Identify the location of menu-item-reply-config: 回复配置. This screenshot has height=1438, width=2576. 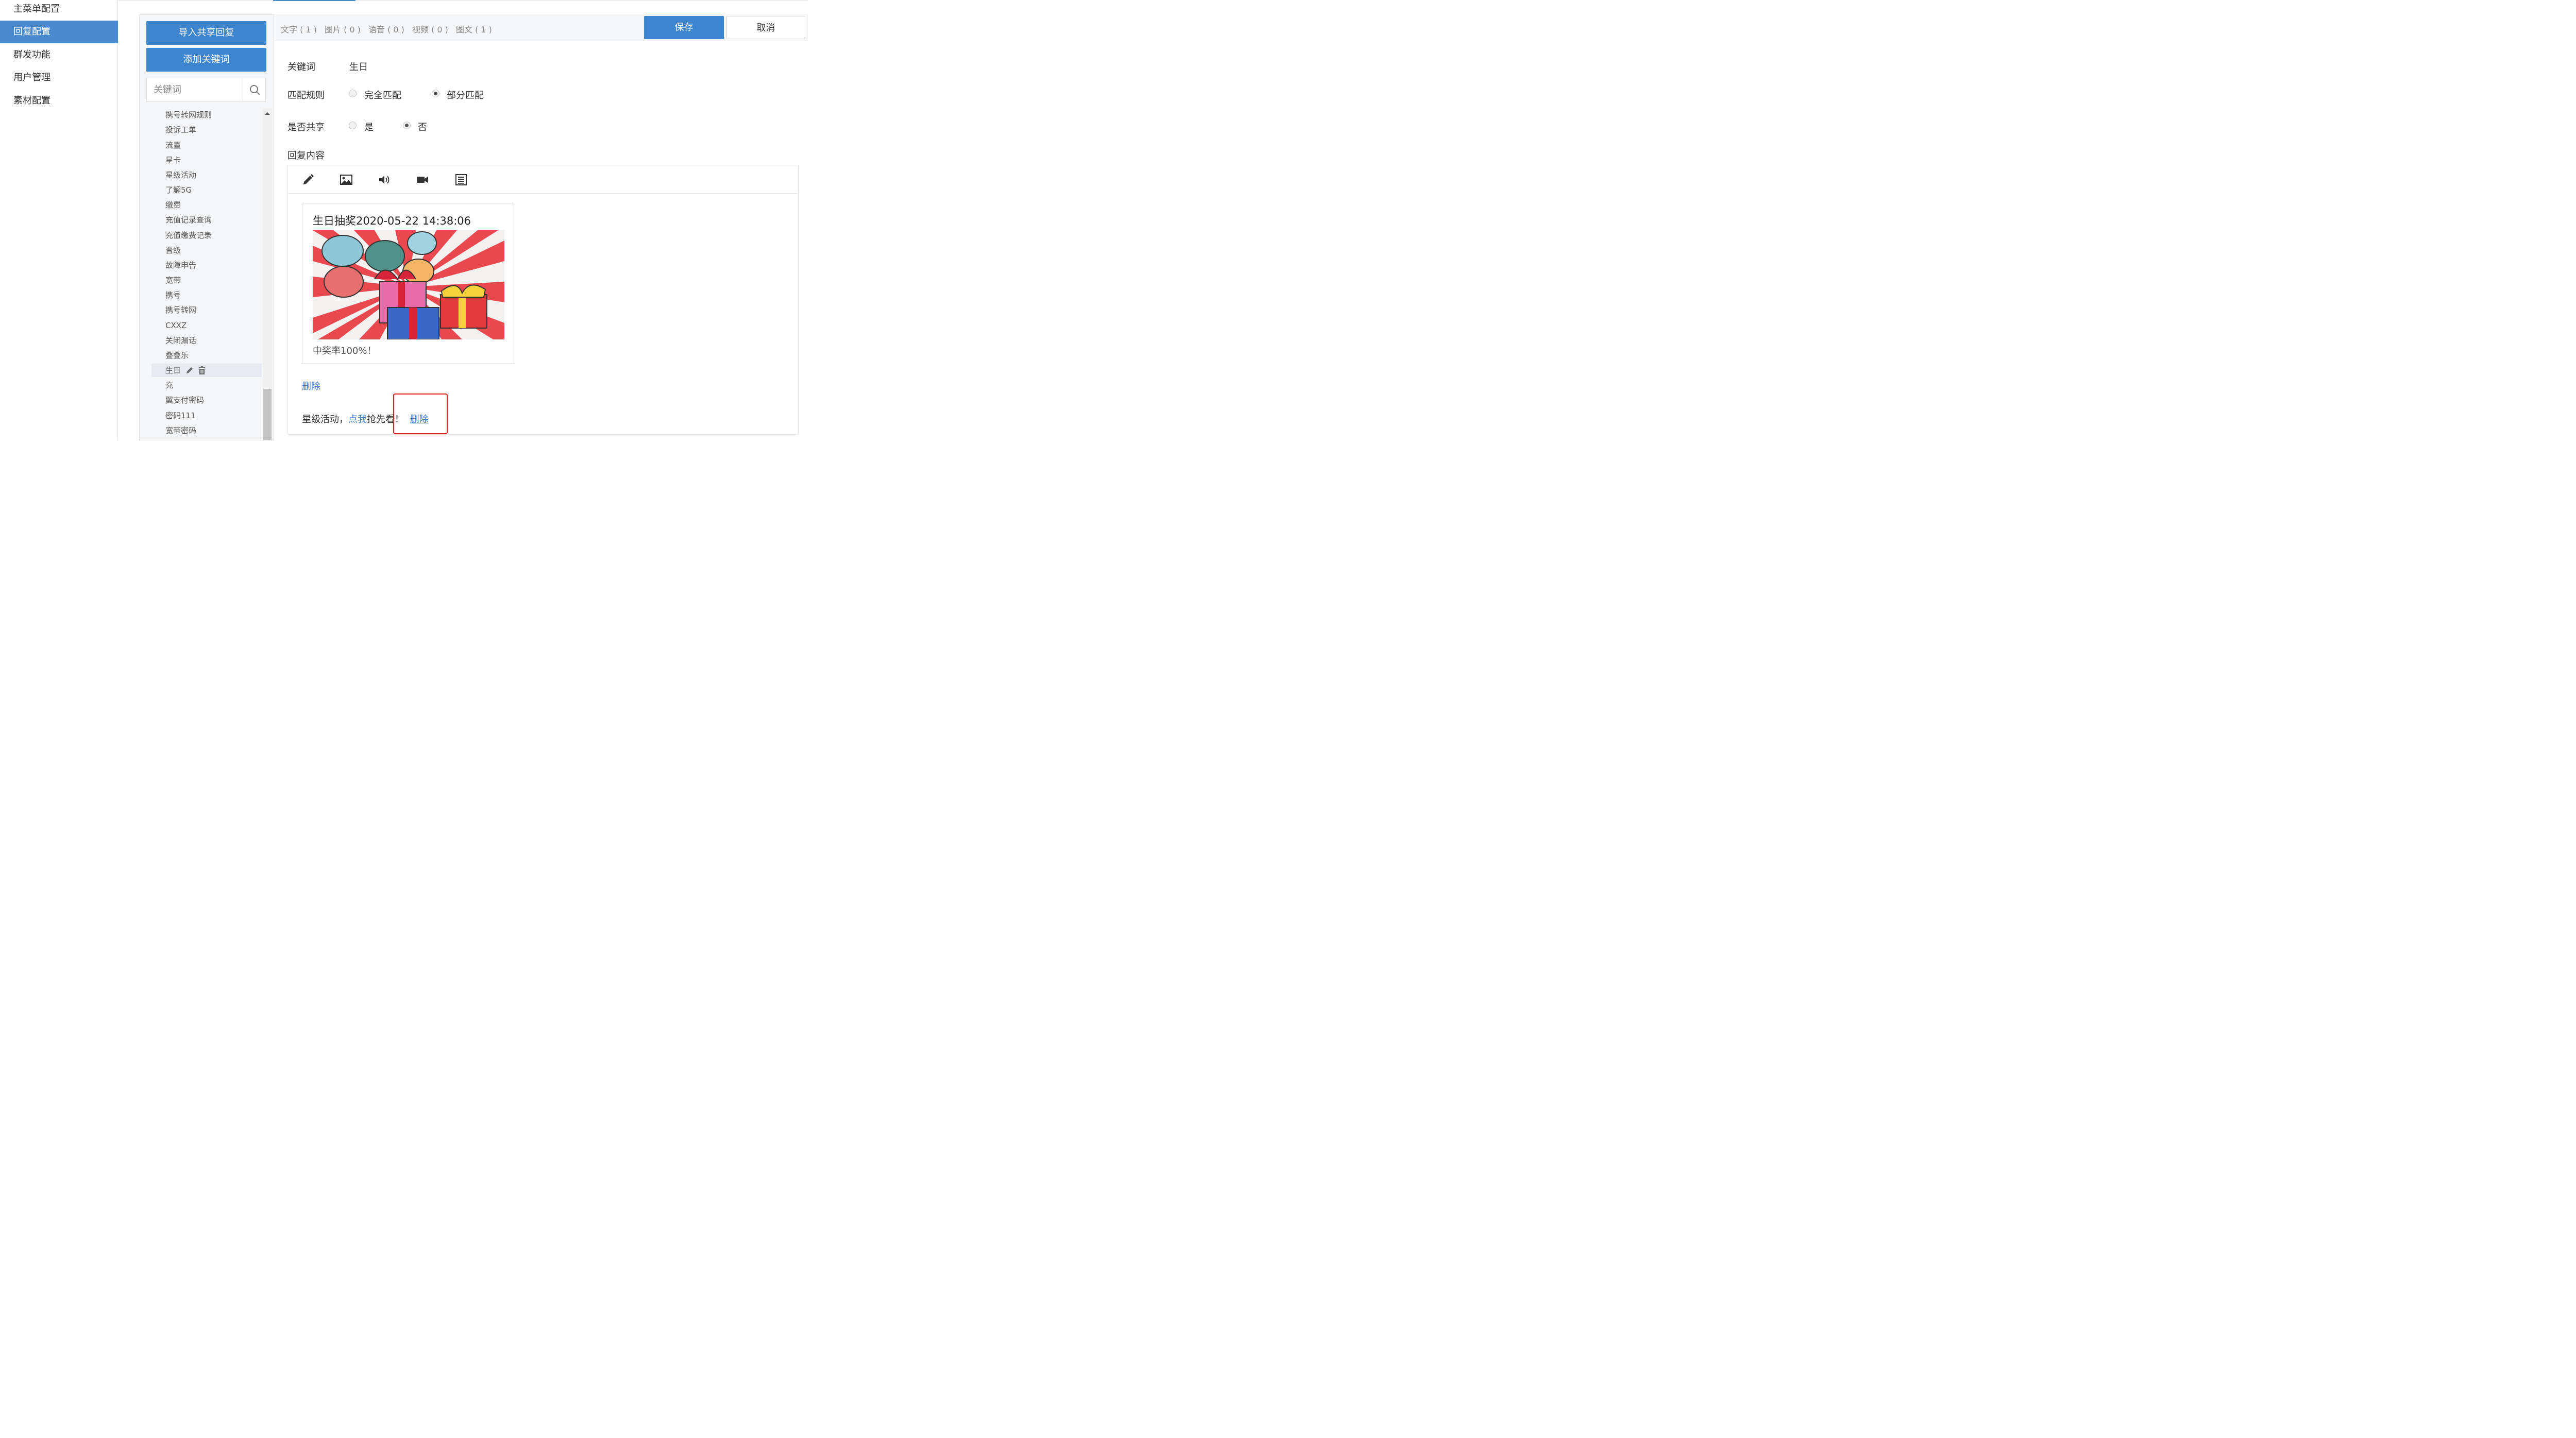
(59, 32).